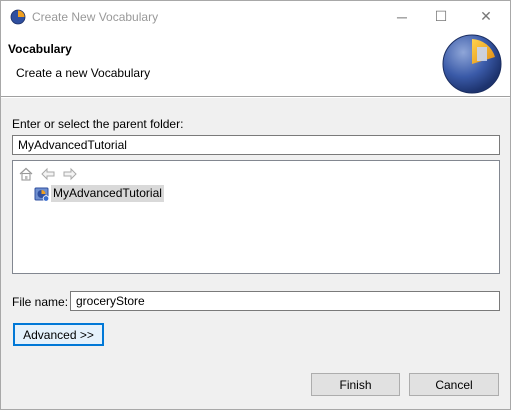 Image resolution: width=511 pixels, height=410 pixels. I want to click on minimize-button: ─, so click(402, 16).